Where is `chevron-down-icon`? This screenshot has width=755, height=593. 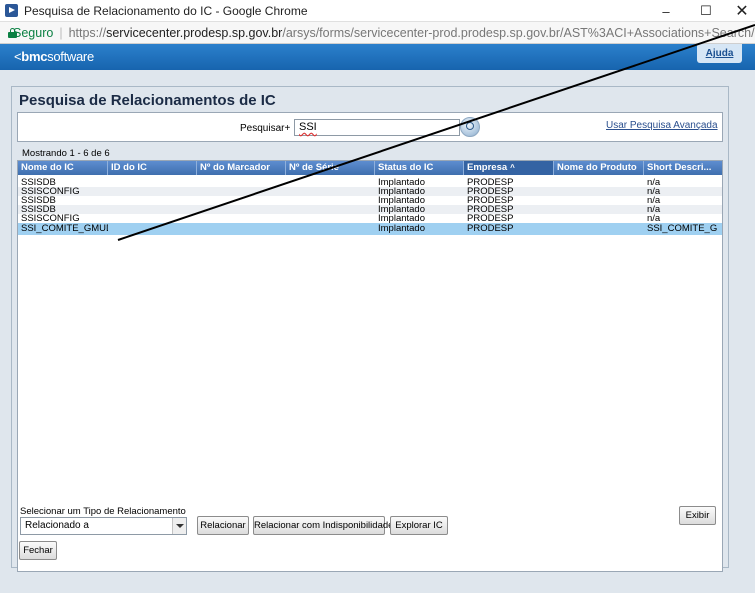
chevron-down-icon is located at coordinates (179, 526).